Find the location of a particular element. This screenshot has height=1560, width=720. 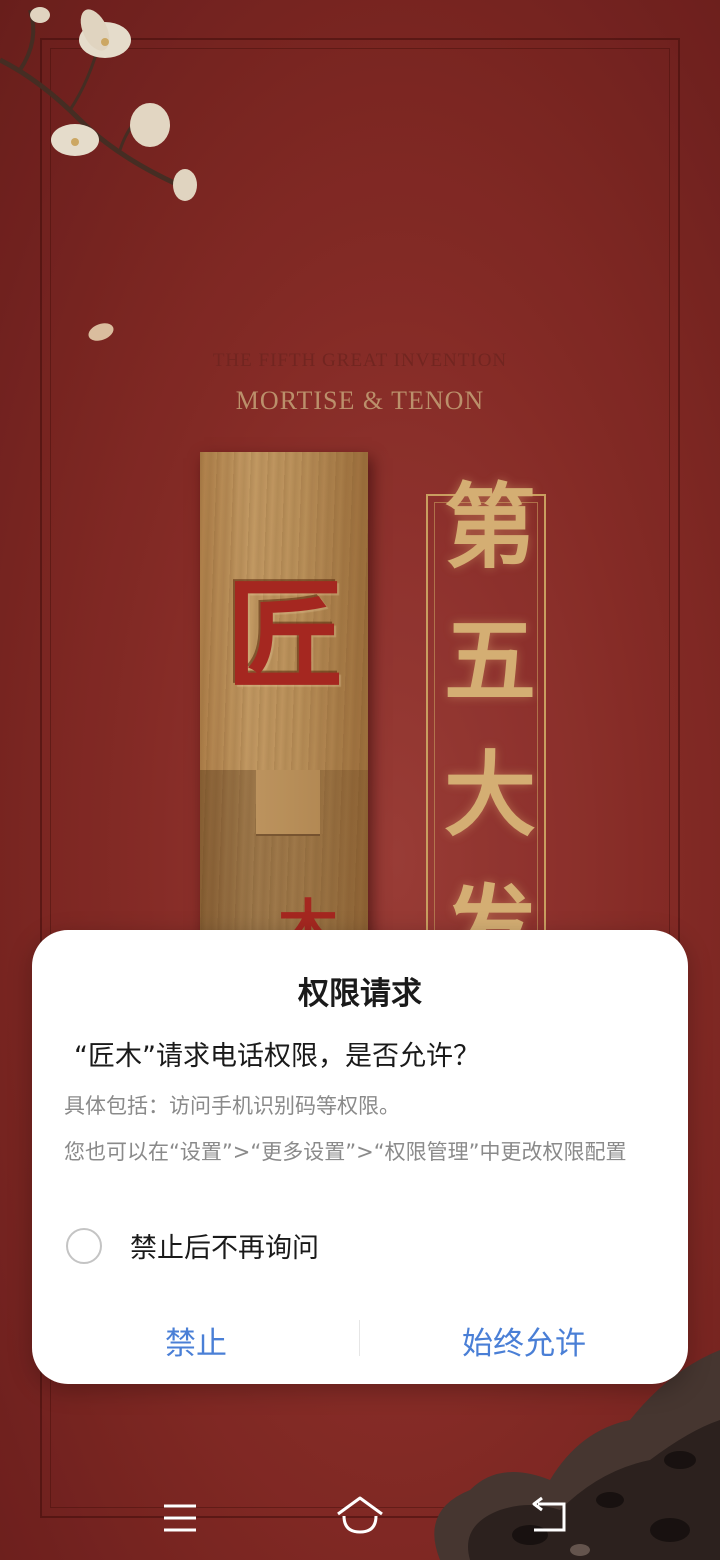

menu-icon is located at coordinates (180, 1518).